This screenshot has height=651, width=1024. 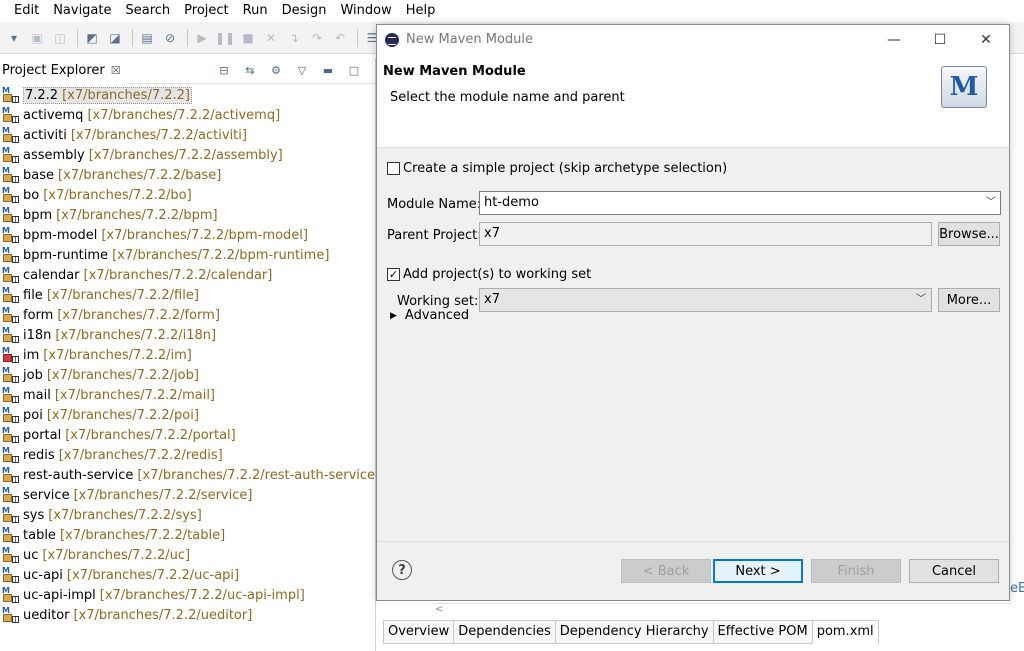 I want to click on tree-item-file: M Jfile [x7/branches/7.2.2/file], so click(x=187, y=295).